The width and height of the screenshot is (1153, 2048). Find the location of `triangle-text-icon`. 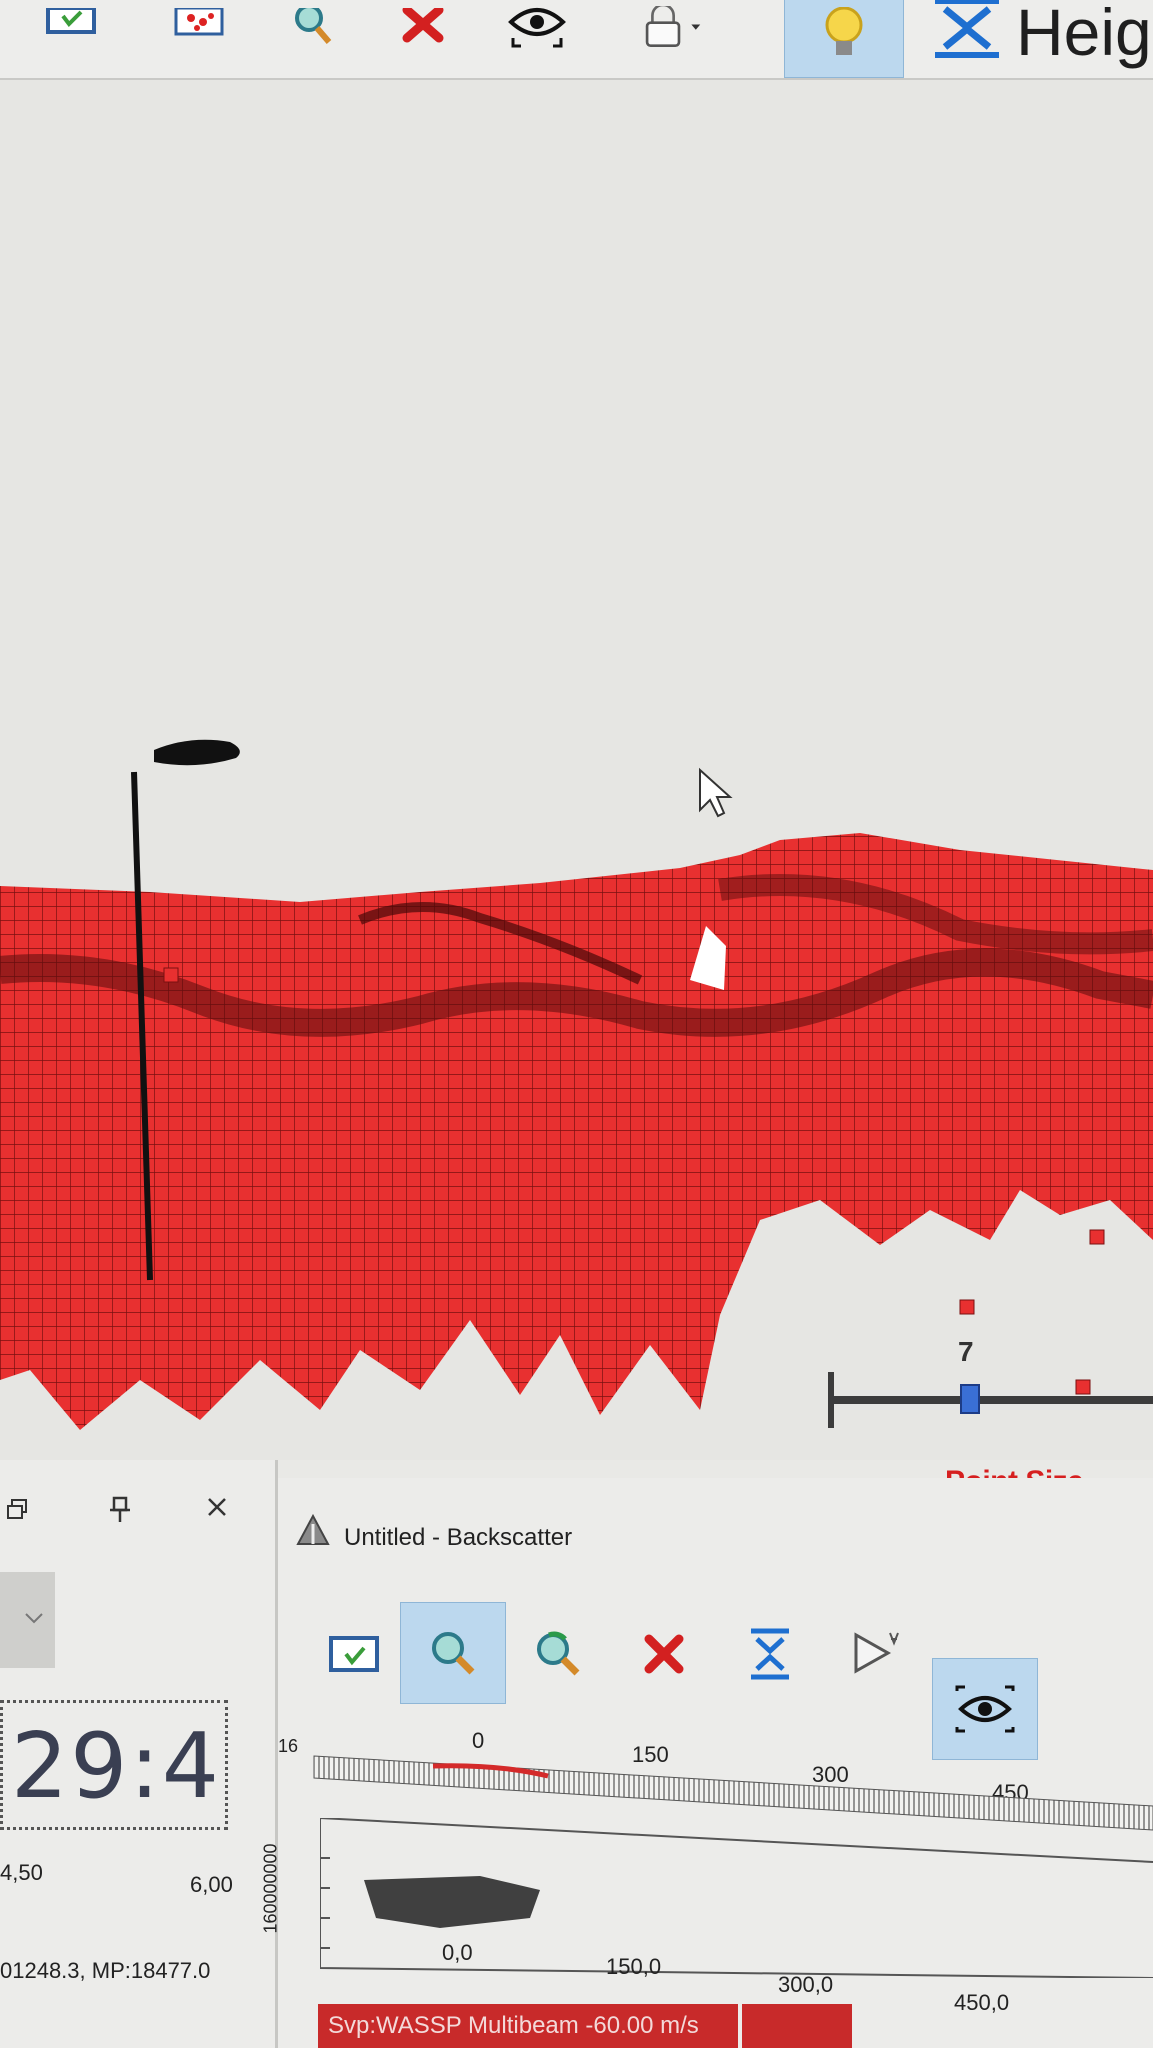

triangle-text-icon is located at coordinates (876, 1653).